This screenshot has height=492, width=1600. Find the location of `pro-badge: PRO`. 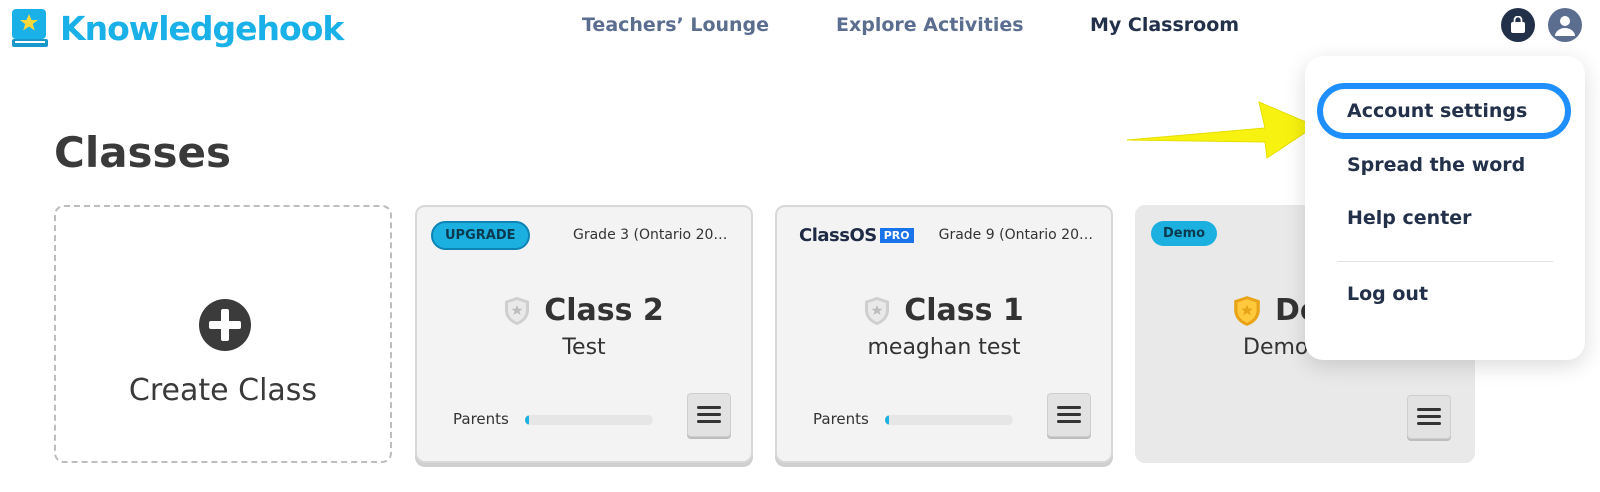

pro-badge: PRO is located at coordinates (896, 235).